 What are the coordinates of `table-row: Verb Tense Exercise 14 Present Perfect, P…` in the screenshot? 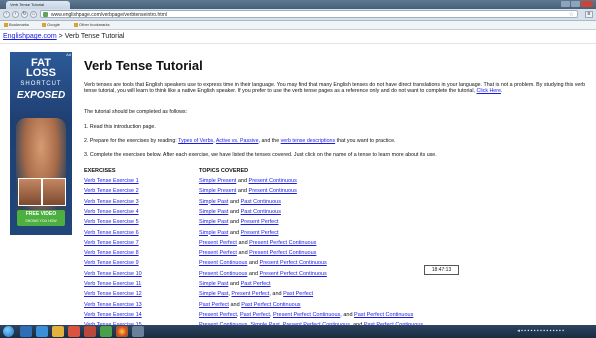 It's located at (336, 315).